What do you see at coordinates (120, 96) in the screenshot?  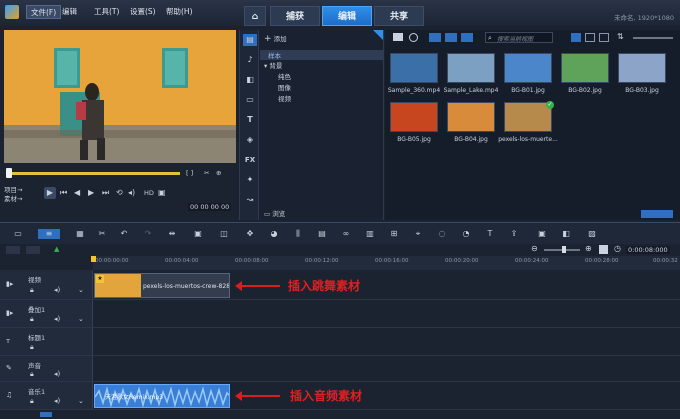 I see `preview-window` at bounding box center [120, 96].